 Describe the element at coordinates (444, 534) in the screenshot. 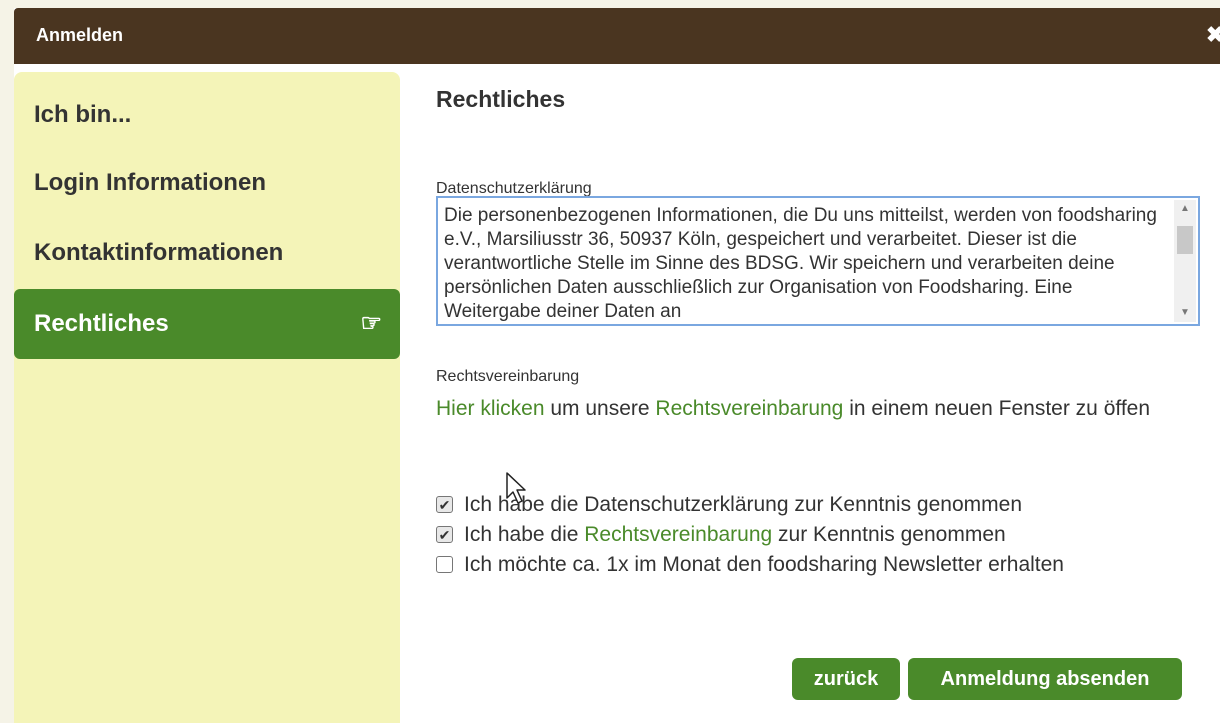

I see `agreement-consent-checkbox: ✔` at that location.